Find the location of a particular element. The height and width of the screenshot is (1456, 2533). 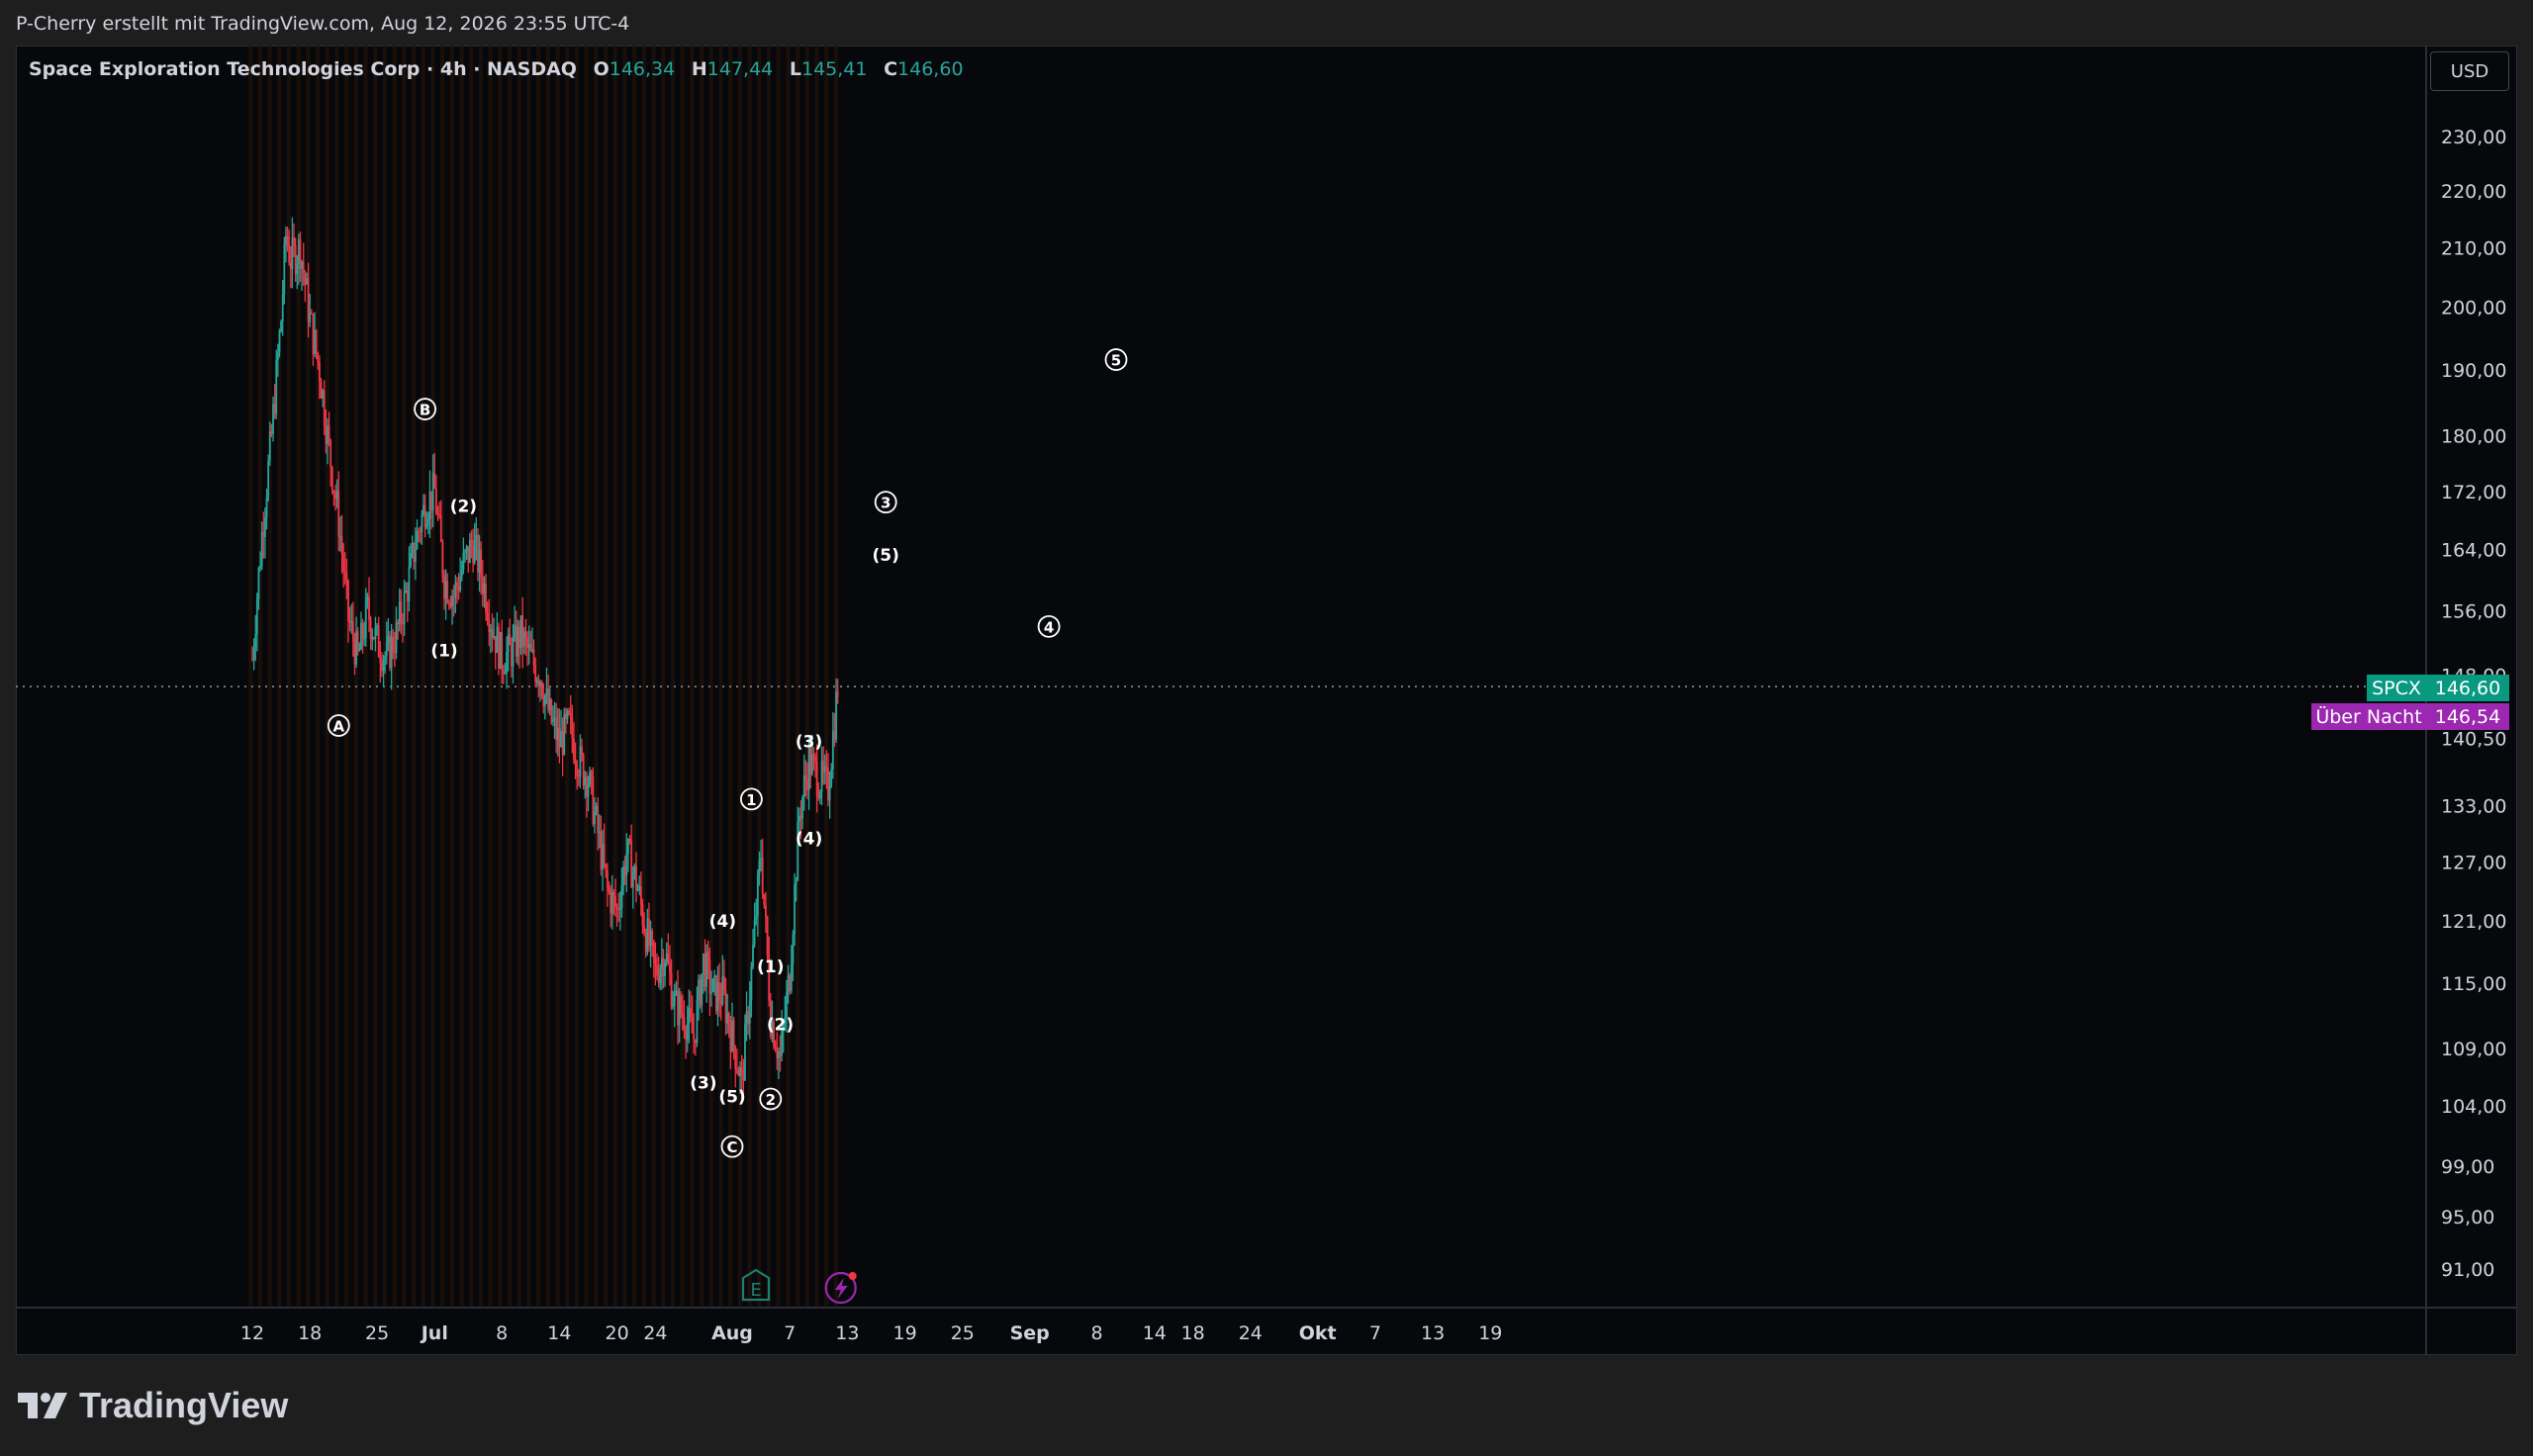

open-value: 146,34 is located at coordinates (642, 69).